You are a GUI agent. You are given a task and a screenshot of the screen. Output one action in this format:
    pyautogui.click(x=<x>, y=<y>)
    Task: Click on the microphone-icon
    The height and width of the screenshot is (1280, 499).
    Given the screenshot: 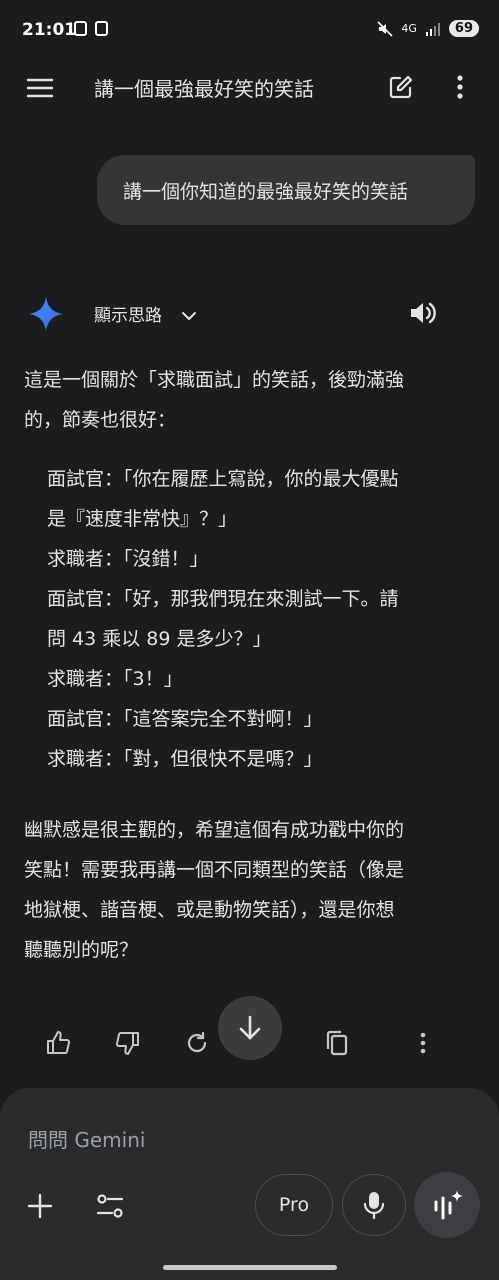 What is the action you would take?
    pyautogui.click(x=374, y=1206)
    